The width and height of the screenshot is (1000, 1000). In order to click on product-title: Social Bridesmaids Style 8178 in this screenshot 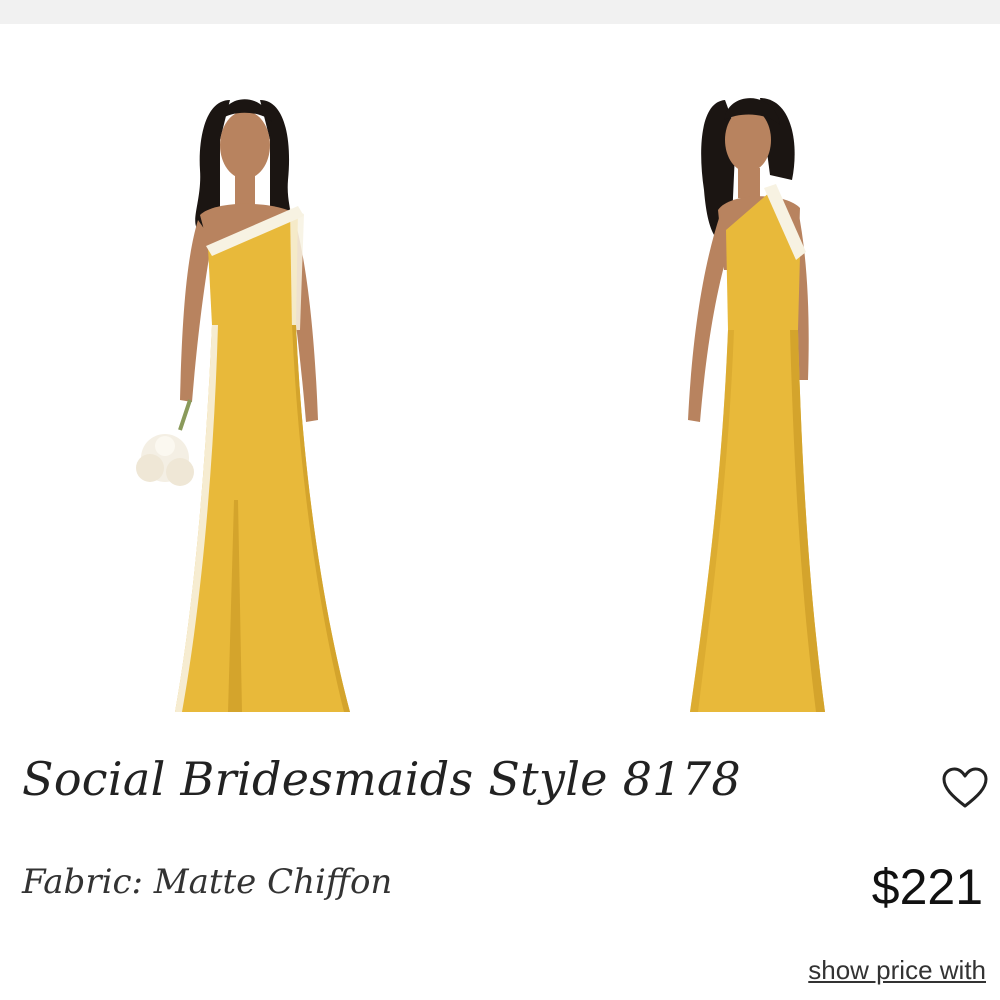, I will do `click(381, 779)`.